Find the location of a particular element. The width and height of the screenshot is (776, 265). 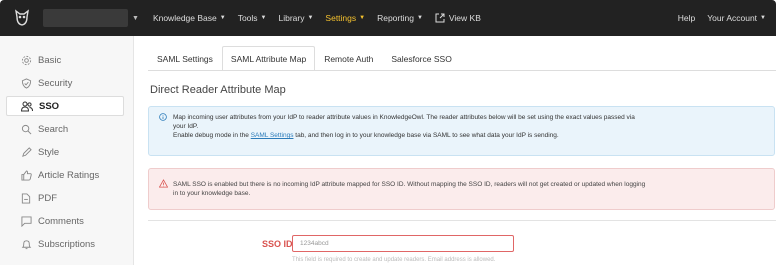

thumbs-up-icon is located at coordinates (26, 175).